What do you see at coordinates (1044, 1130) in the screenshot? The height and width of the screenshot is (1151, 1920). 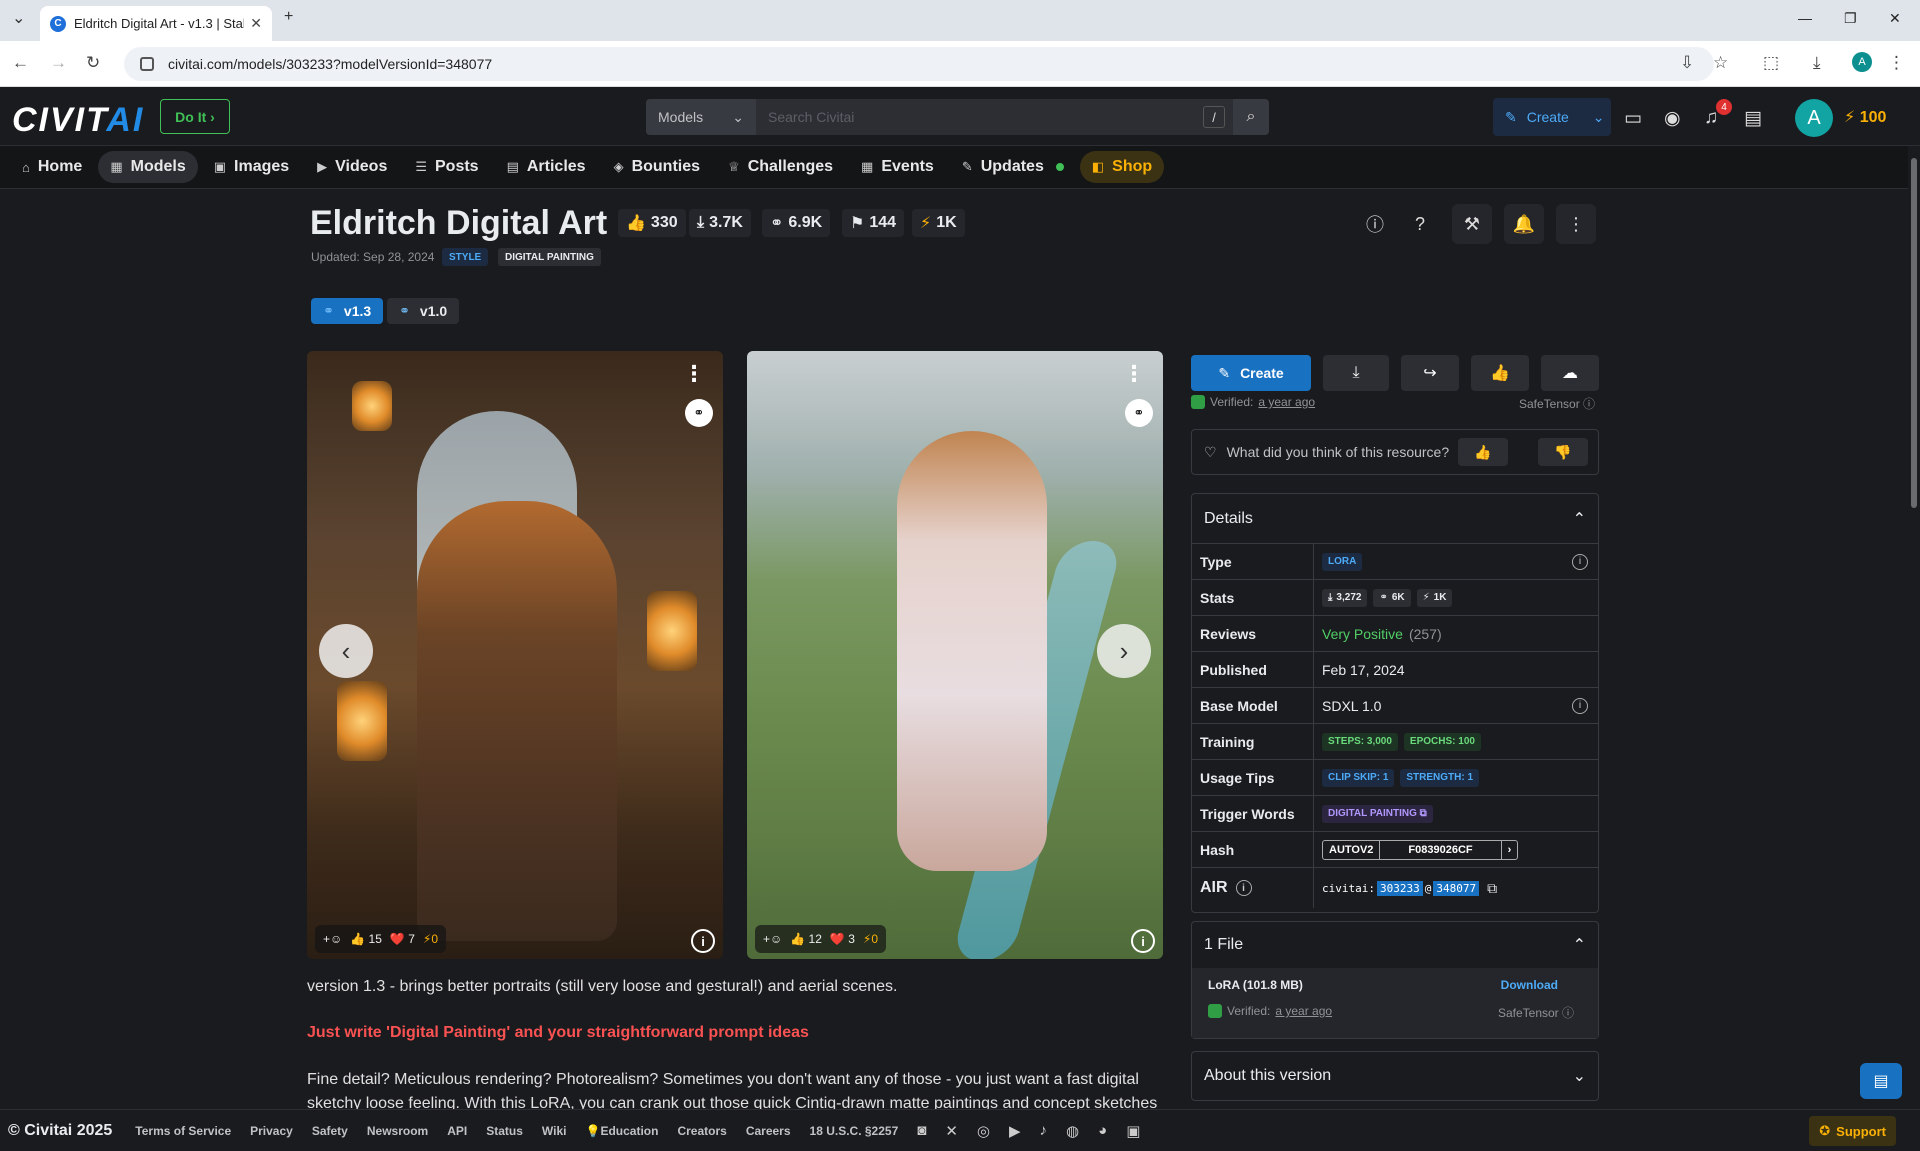 I see `tiktok-icon: ♪` at bounding box center [1044, 1130].